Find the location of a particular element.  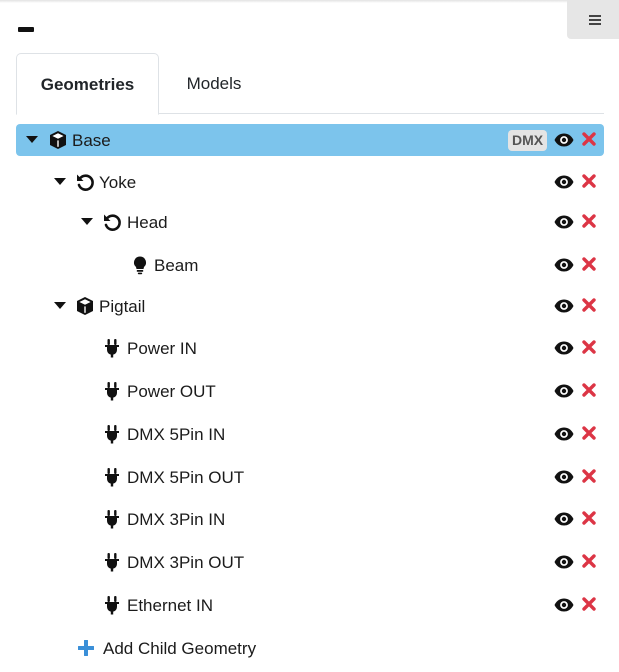

tree-node-dmx-5pin-in: DMX 5Pin IN is located at coordinates (310, 434).